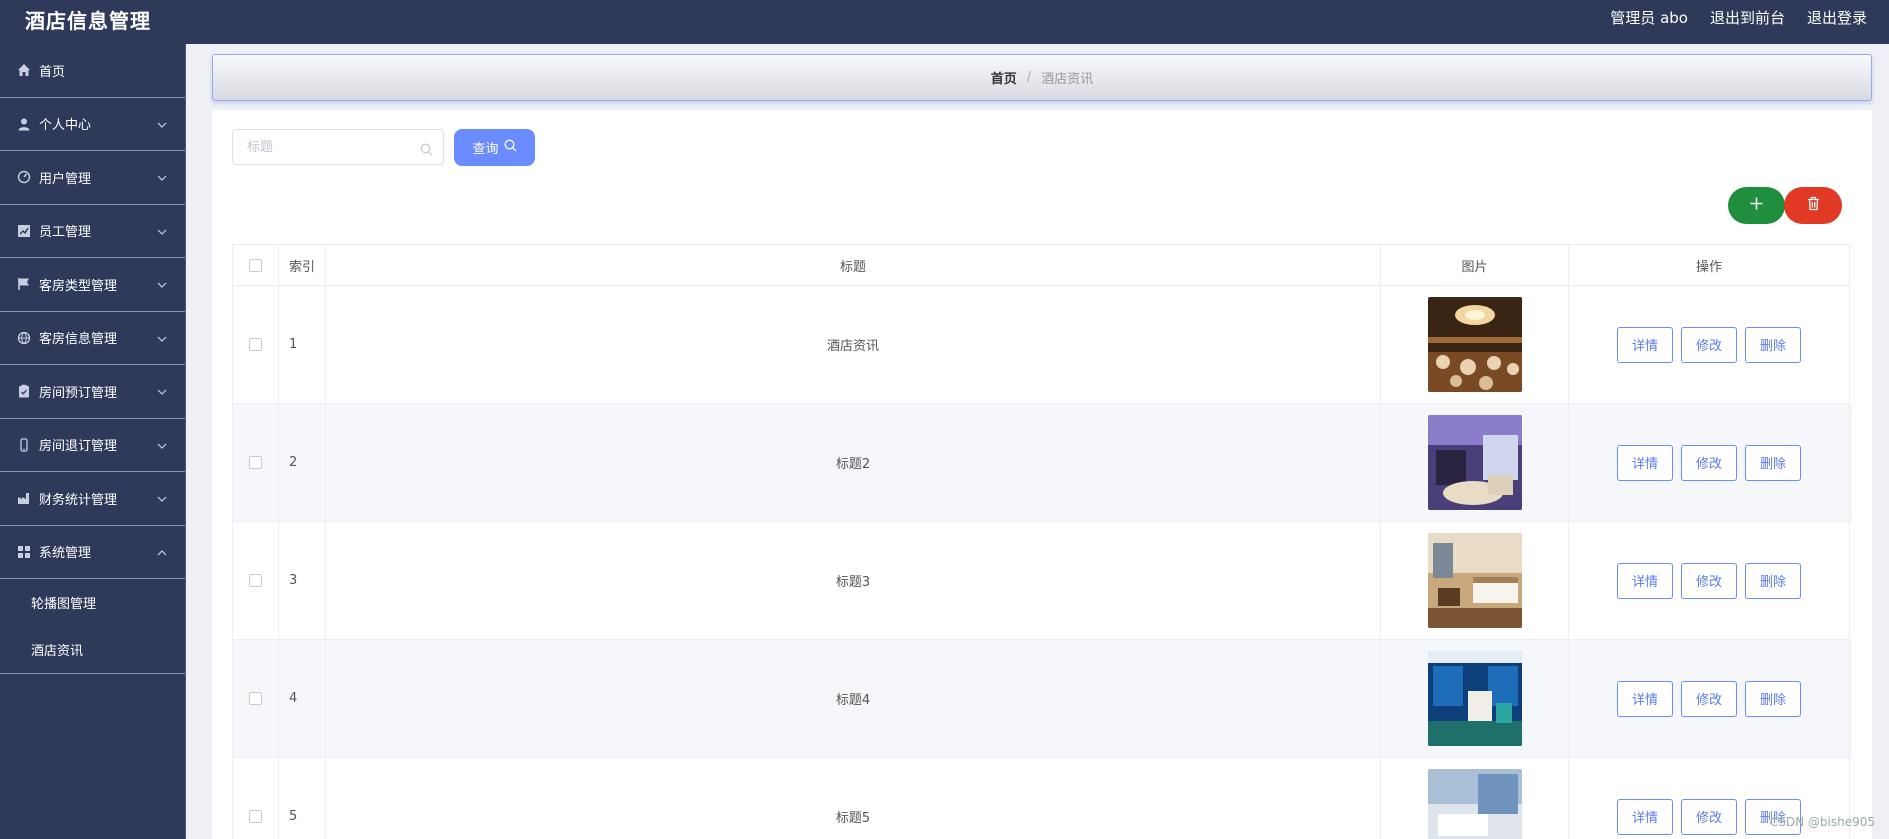  What do you see at coordinates (92, 649) in the screenshot?
I see `sidebar-subitem-hotel-news: 酒店资讯` at bounding box center [92, 649].